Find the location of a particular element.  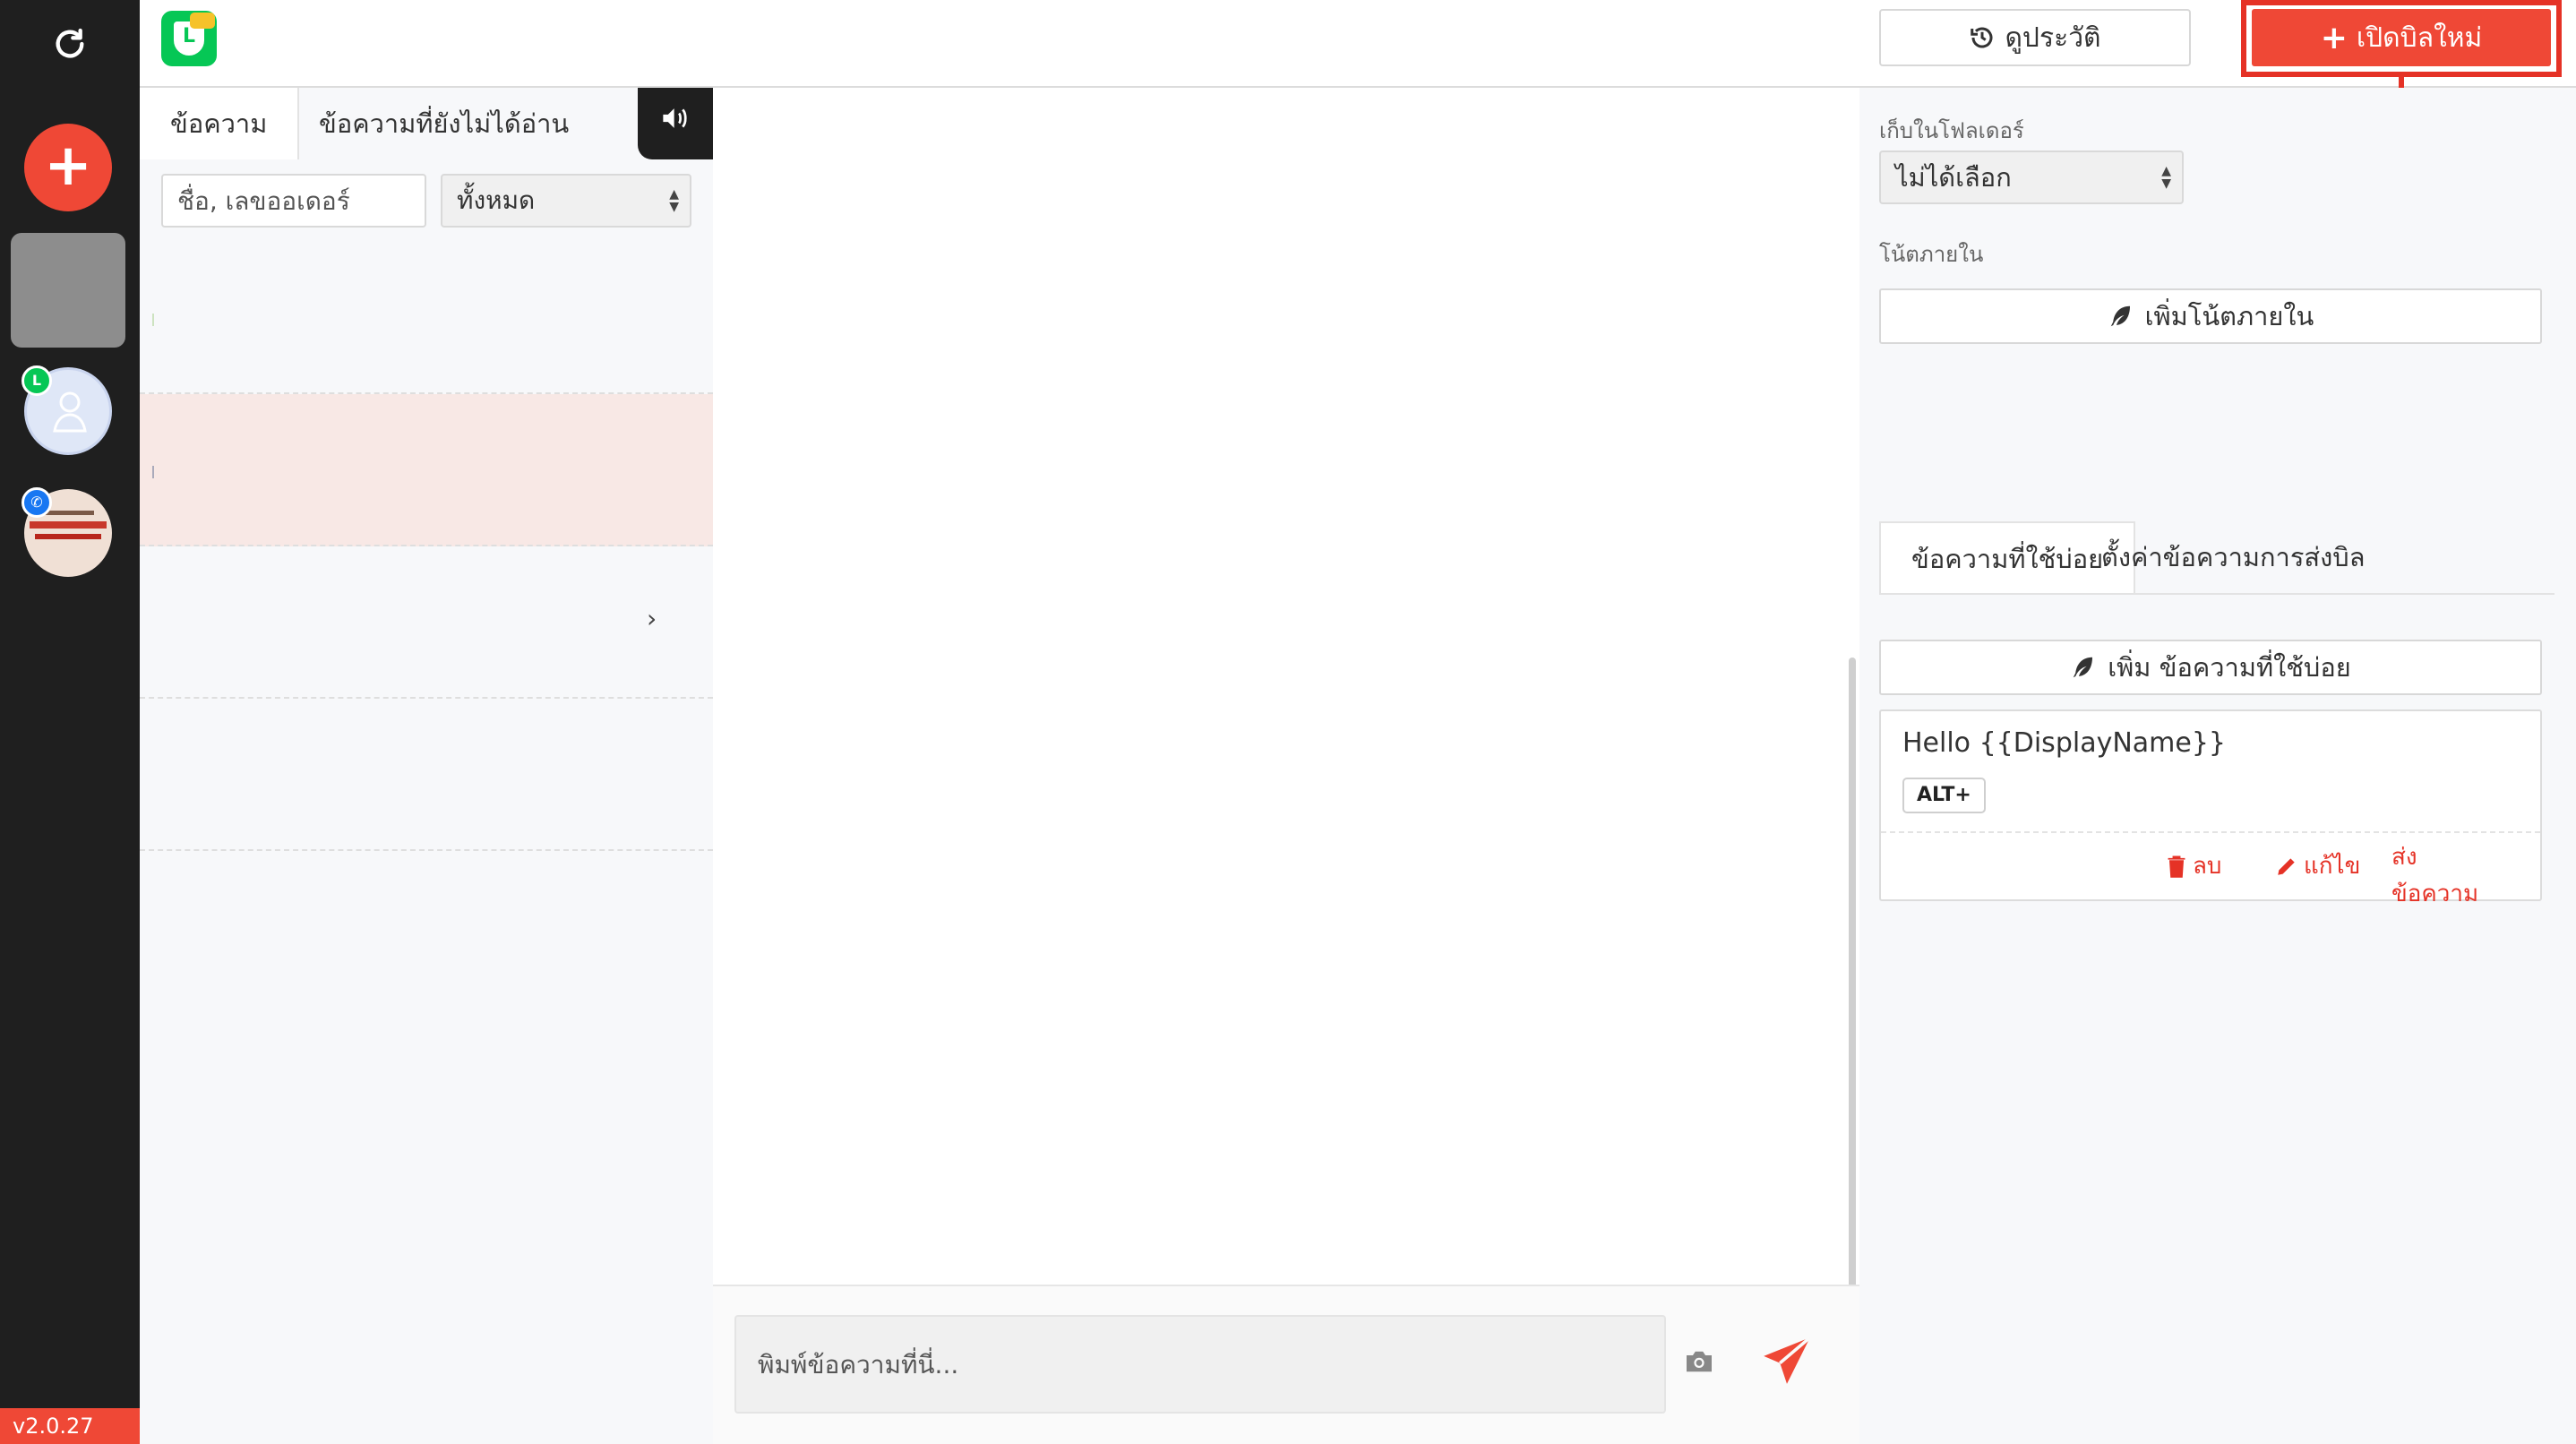

chevron-right-icon: › is located at coordinates (652, 618).